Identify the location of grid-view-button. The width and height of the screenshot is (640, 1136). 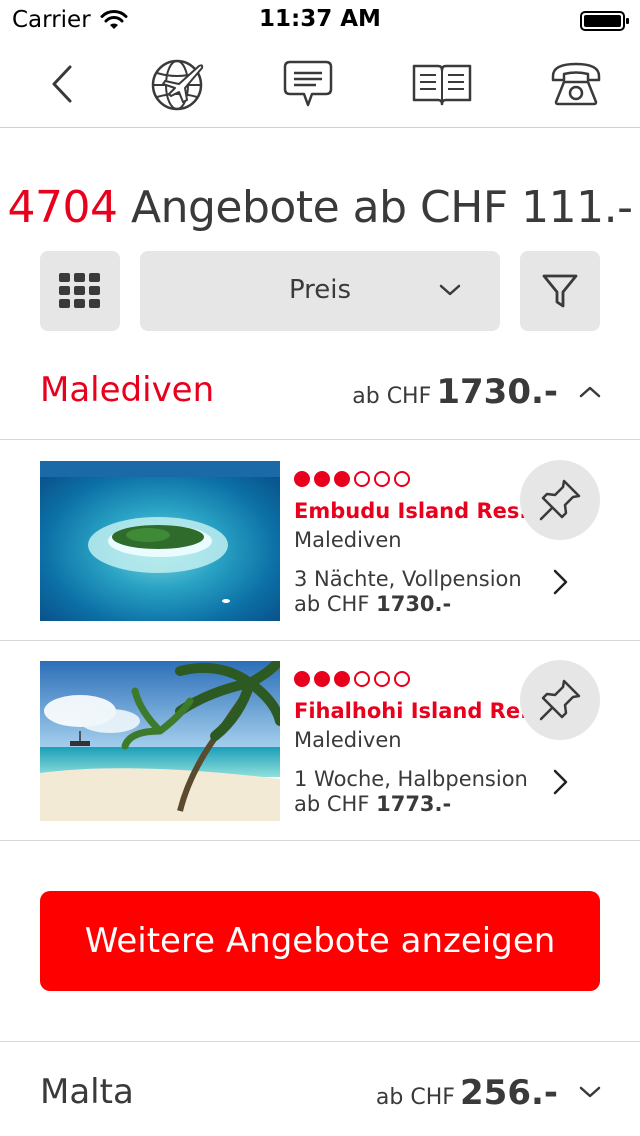
(80, 291).